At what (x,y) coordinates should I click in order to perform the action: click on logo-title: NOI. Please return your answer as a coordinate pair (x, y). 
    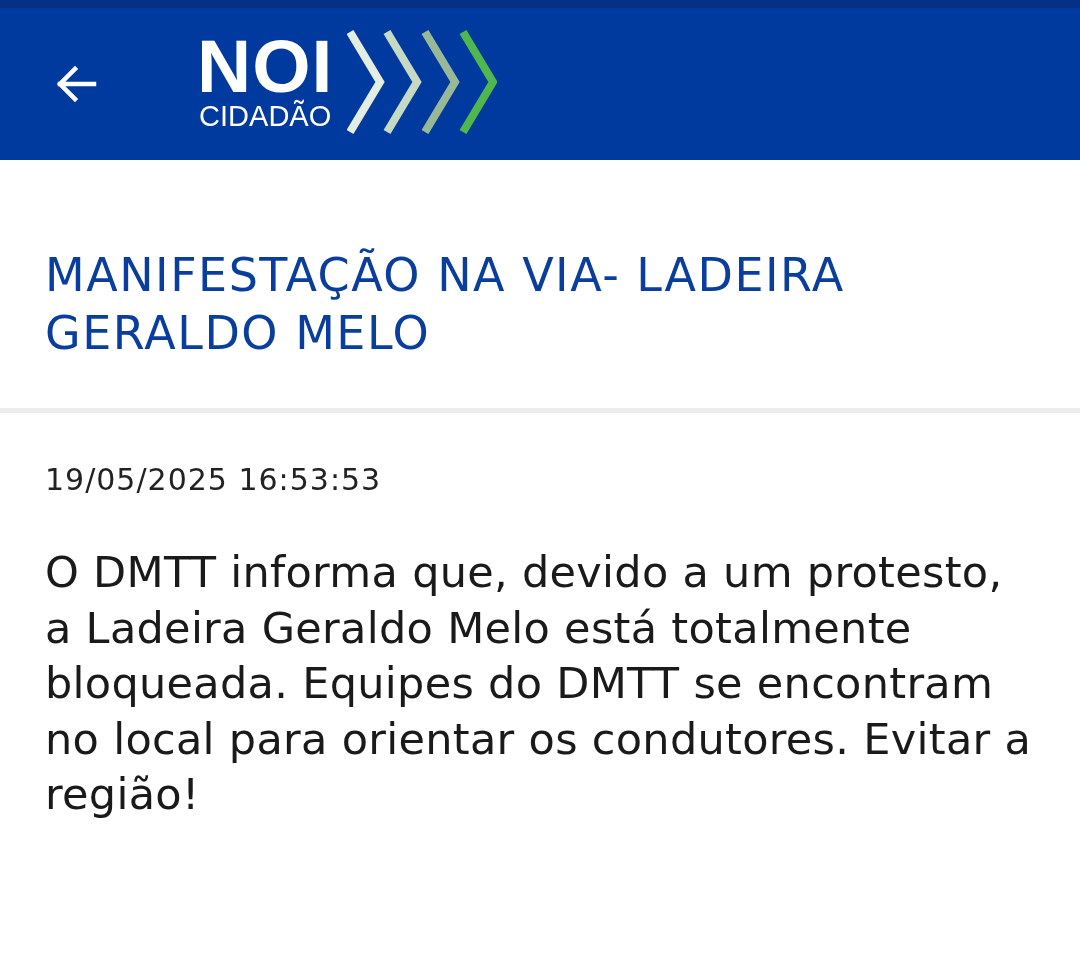
    Looking at the image, I should click on (265, 66).